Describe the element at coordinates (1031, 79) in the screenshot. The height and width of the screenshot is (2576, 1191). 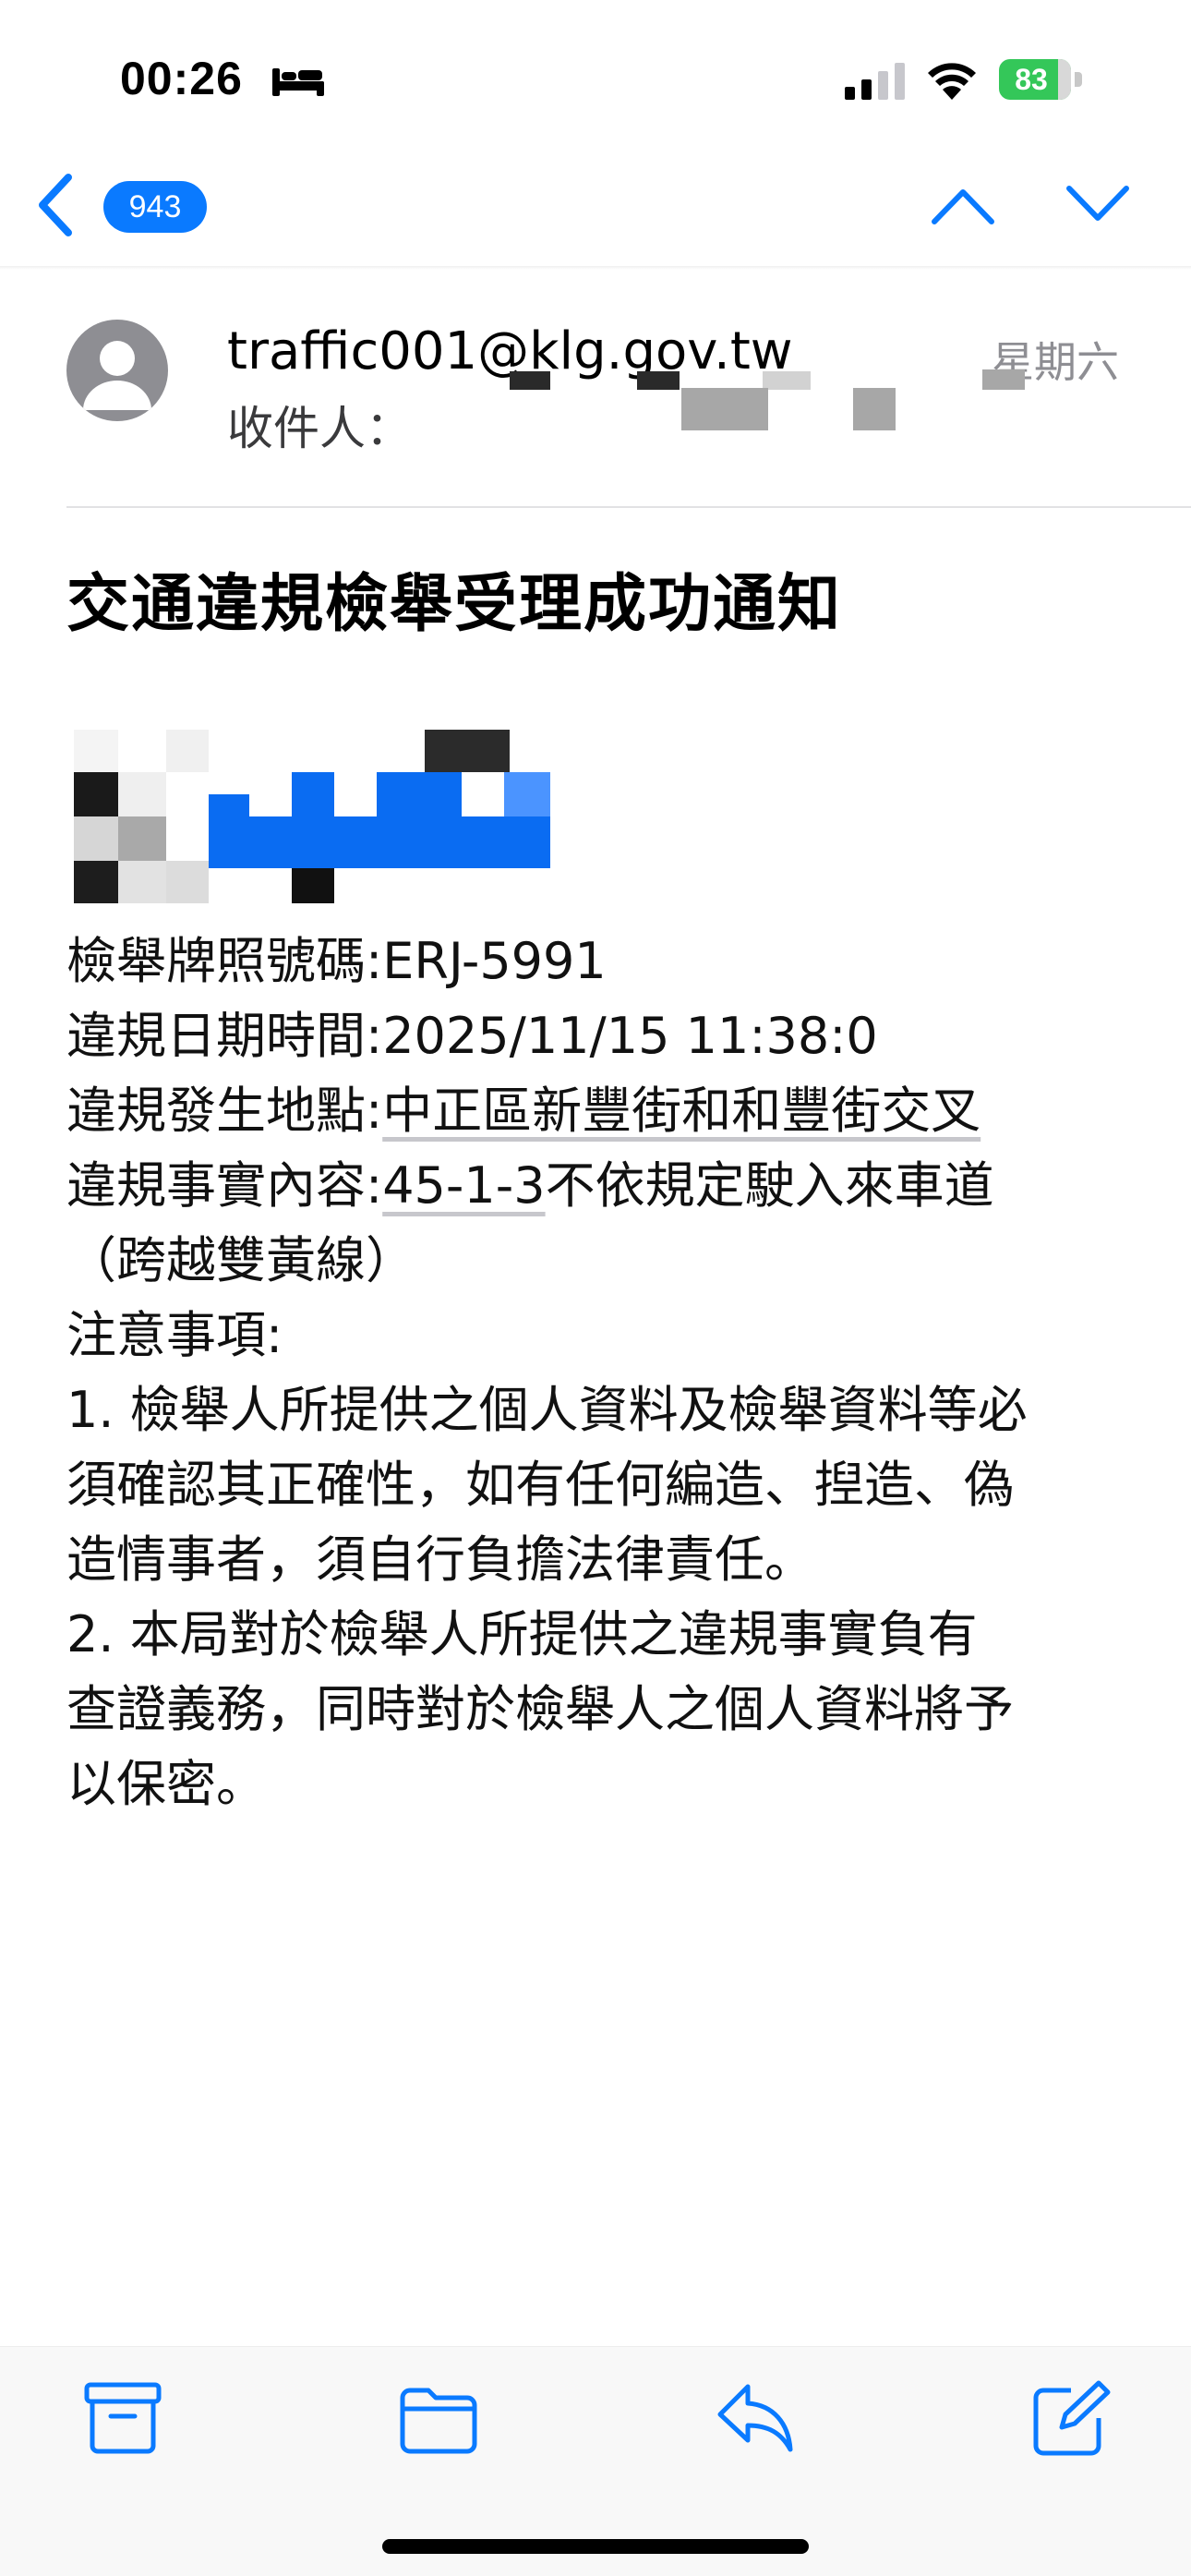
I see `battery-level: 83` at that location.